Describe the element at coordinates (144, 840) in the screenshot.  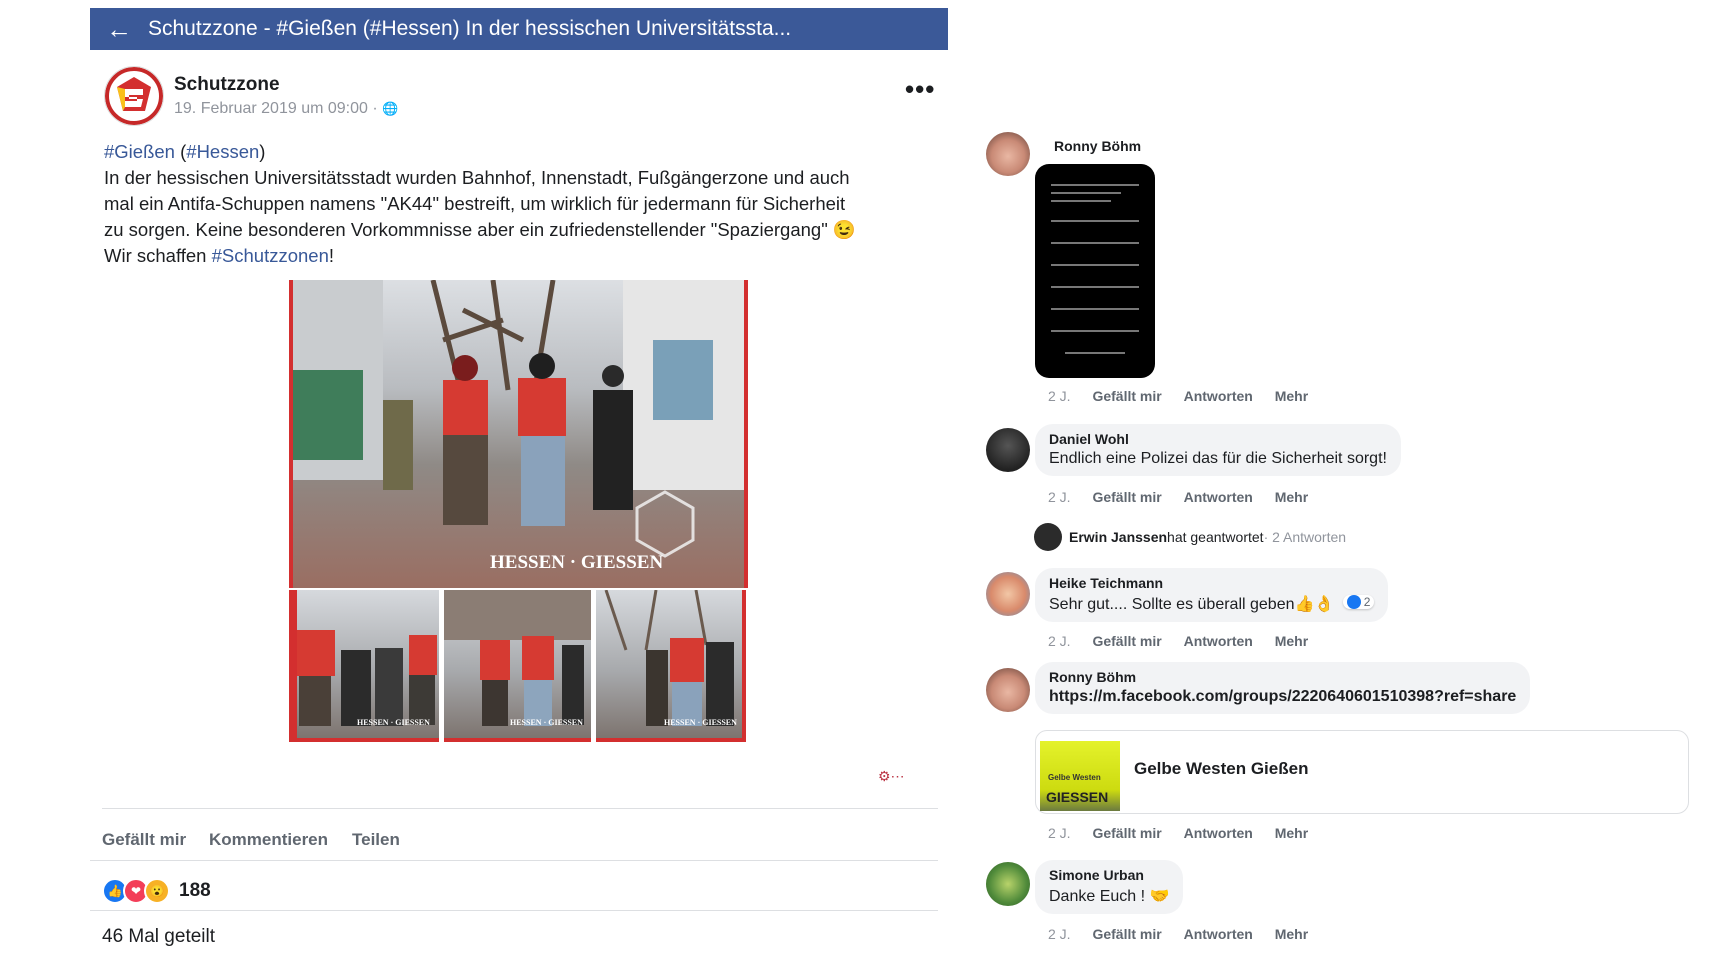
I see `like-button: Gefällt mir` at that location.